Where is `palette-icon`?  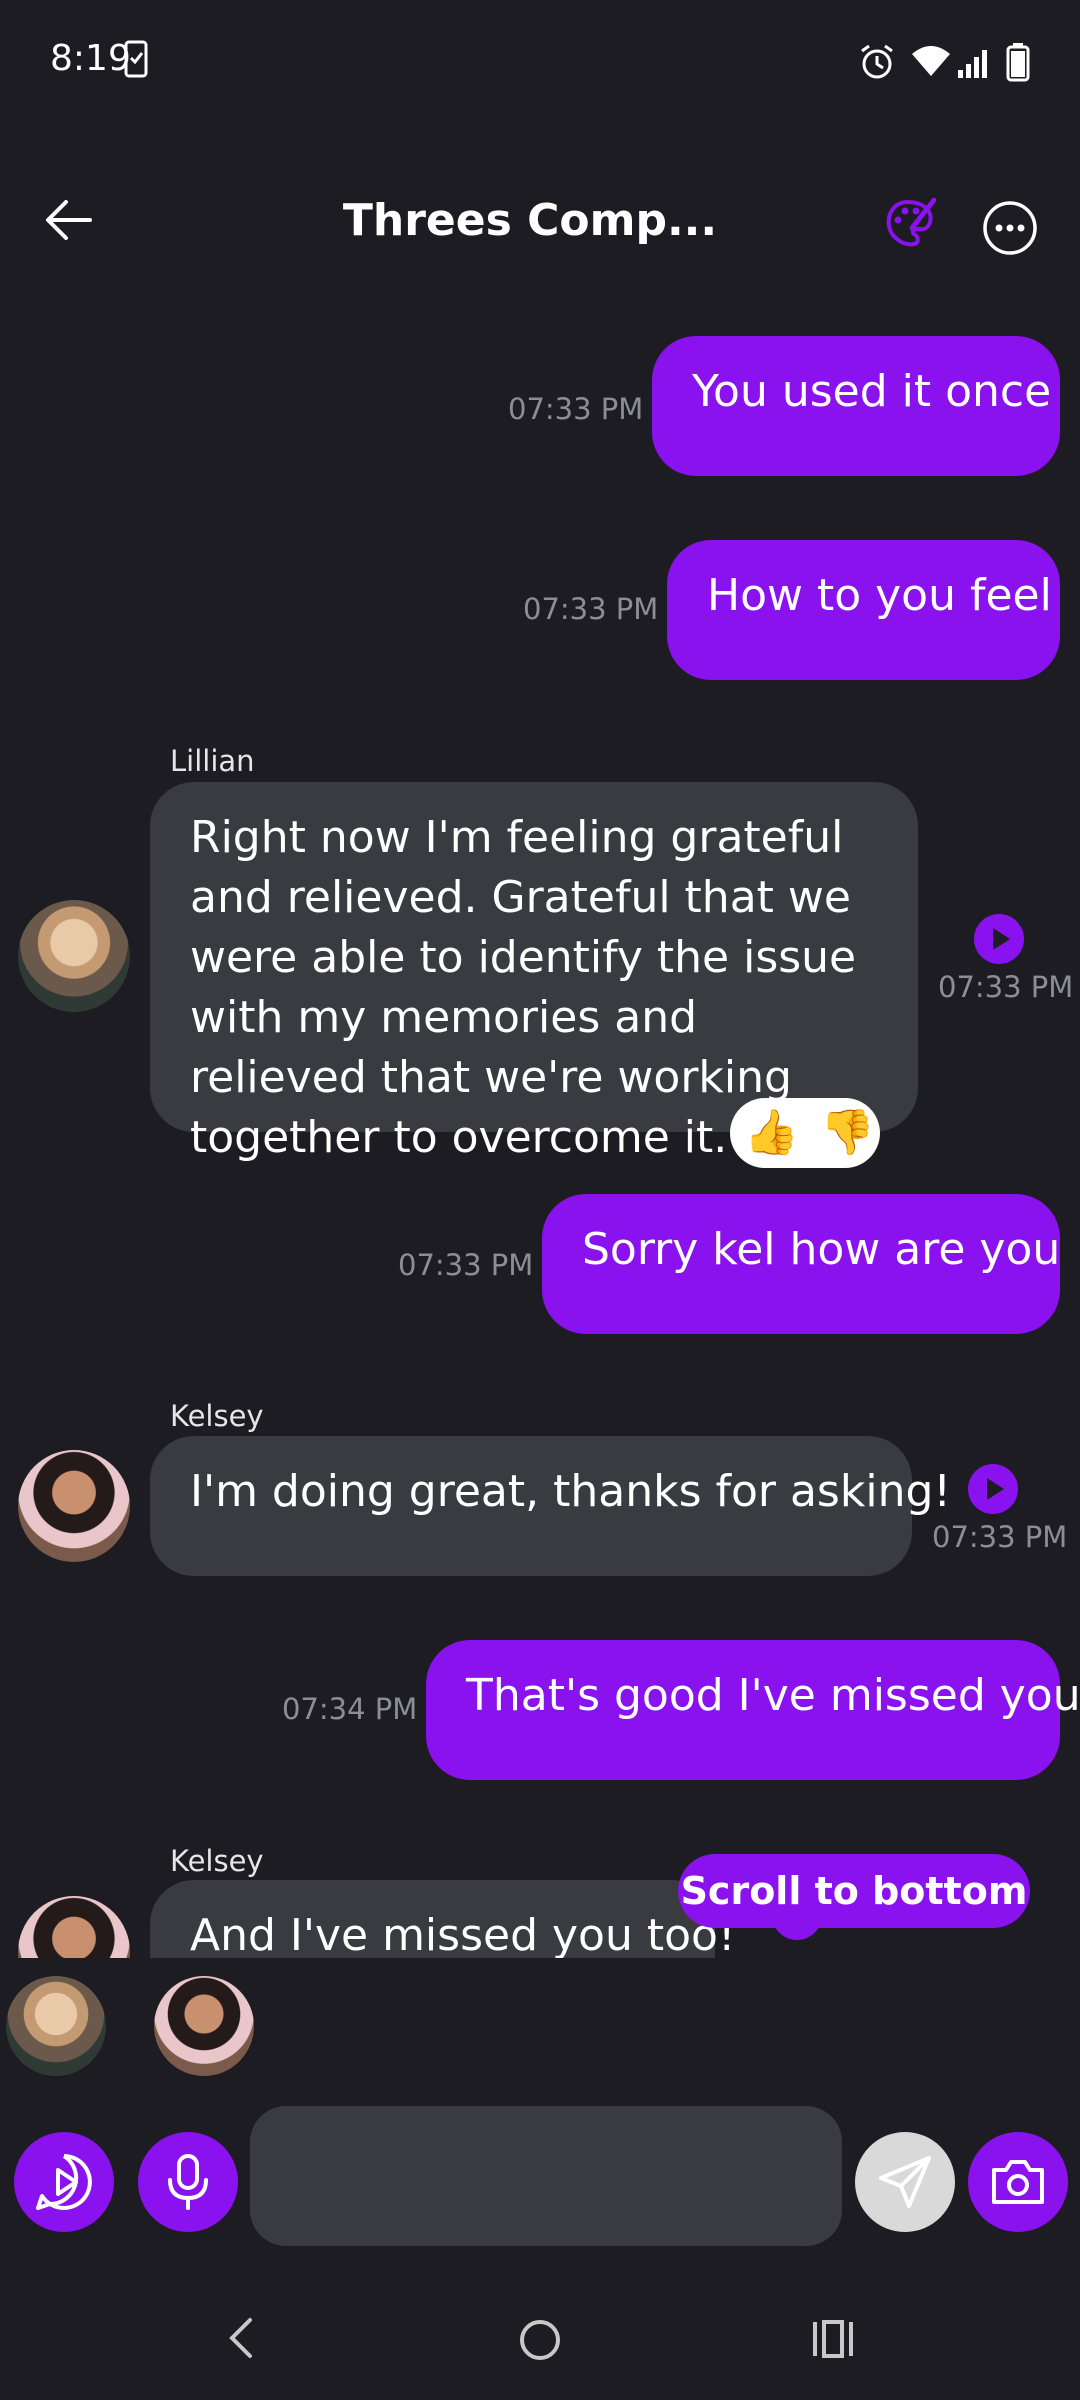
palette-icon is located at coordinates (910, 224).